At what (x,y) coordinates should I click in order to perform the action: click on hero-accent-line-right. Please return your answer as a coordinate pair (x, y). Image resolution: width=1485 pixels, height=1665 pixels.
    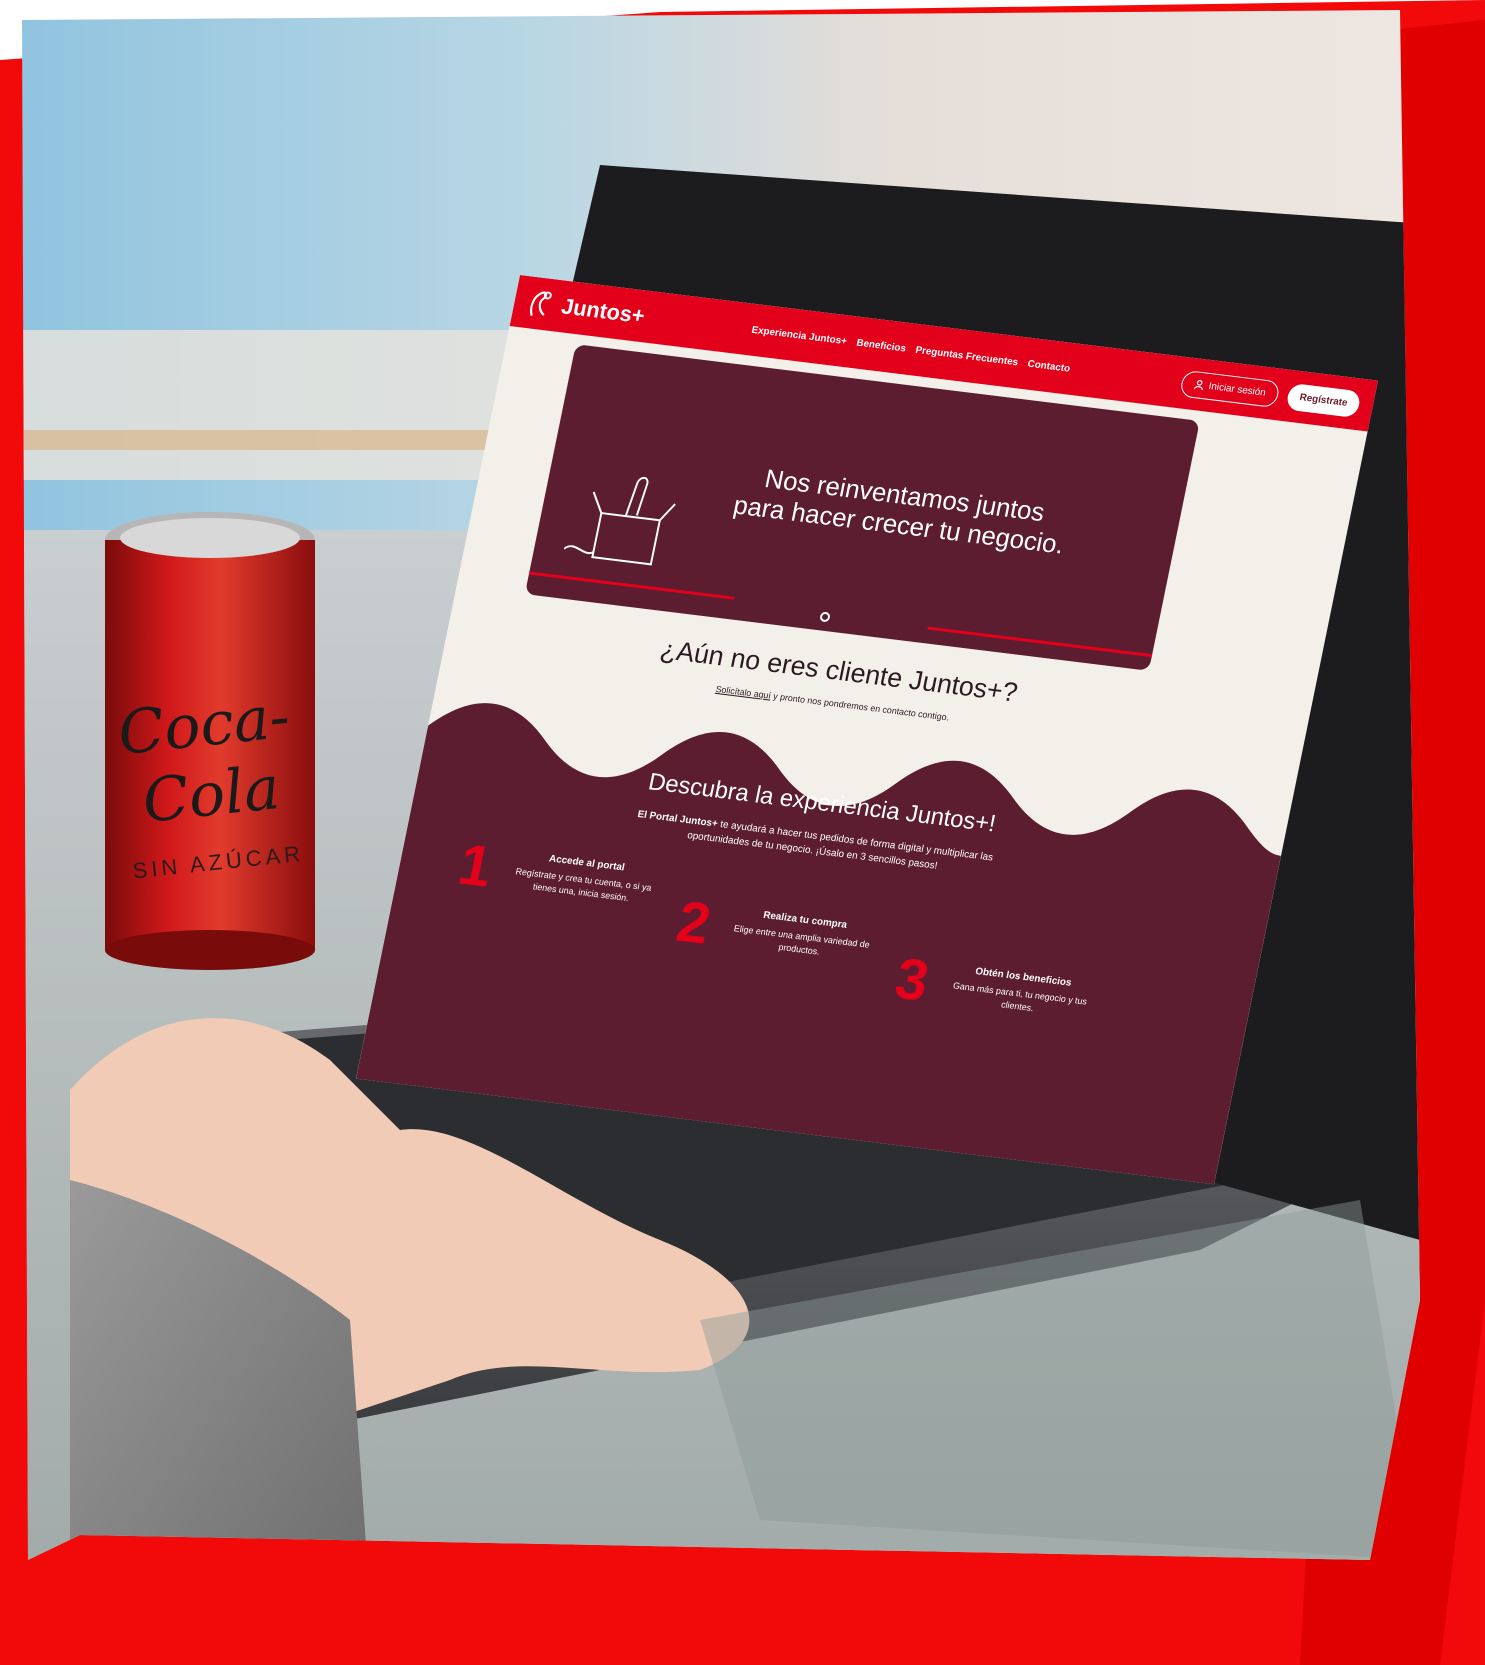
    Looking at the image, I should click on (1044, 642).